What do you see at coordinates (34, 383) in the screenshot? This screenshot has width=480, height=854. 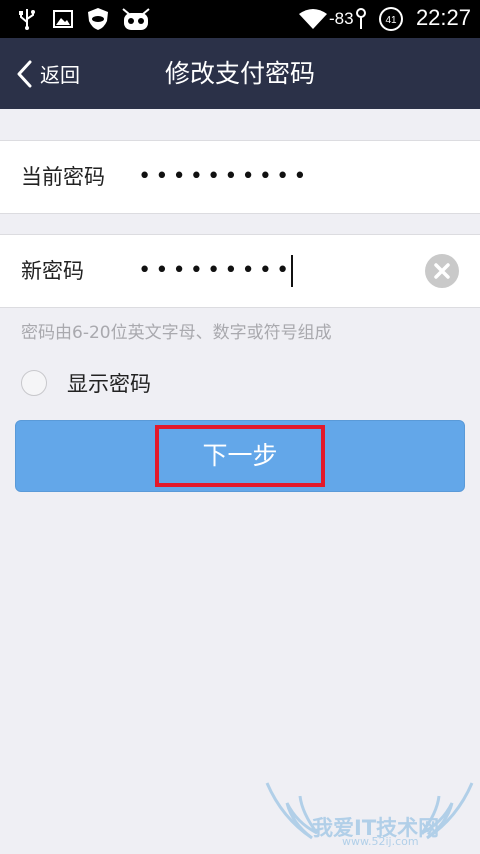 I see `show-password-radio` at bounding box center [34, 383].